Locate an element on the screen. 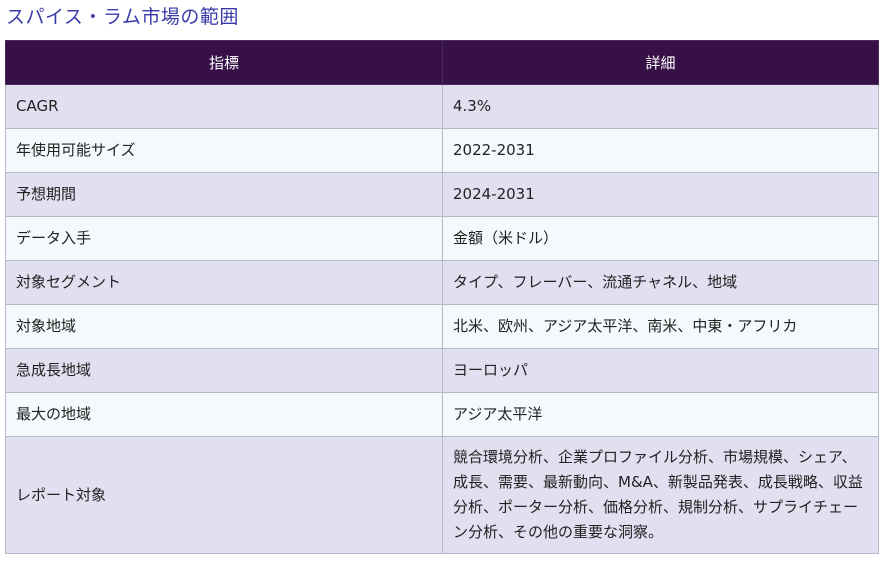  table-row: データ入手 金額（米ドル） is located at coordinates (442, 238).